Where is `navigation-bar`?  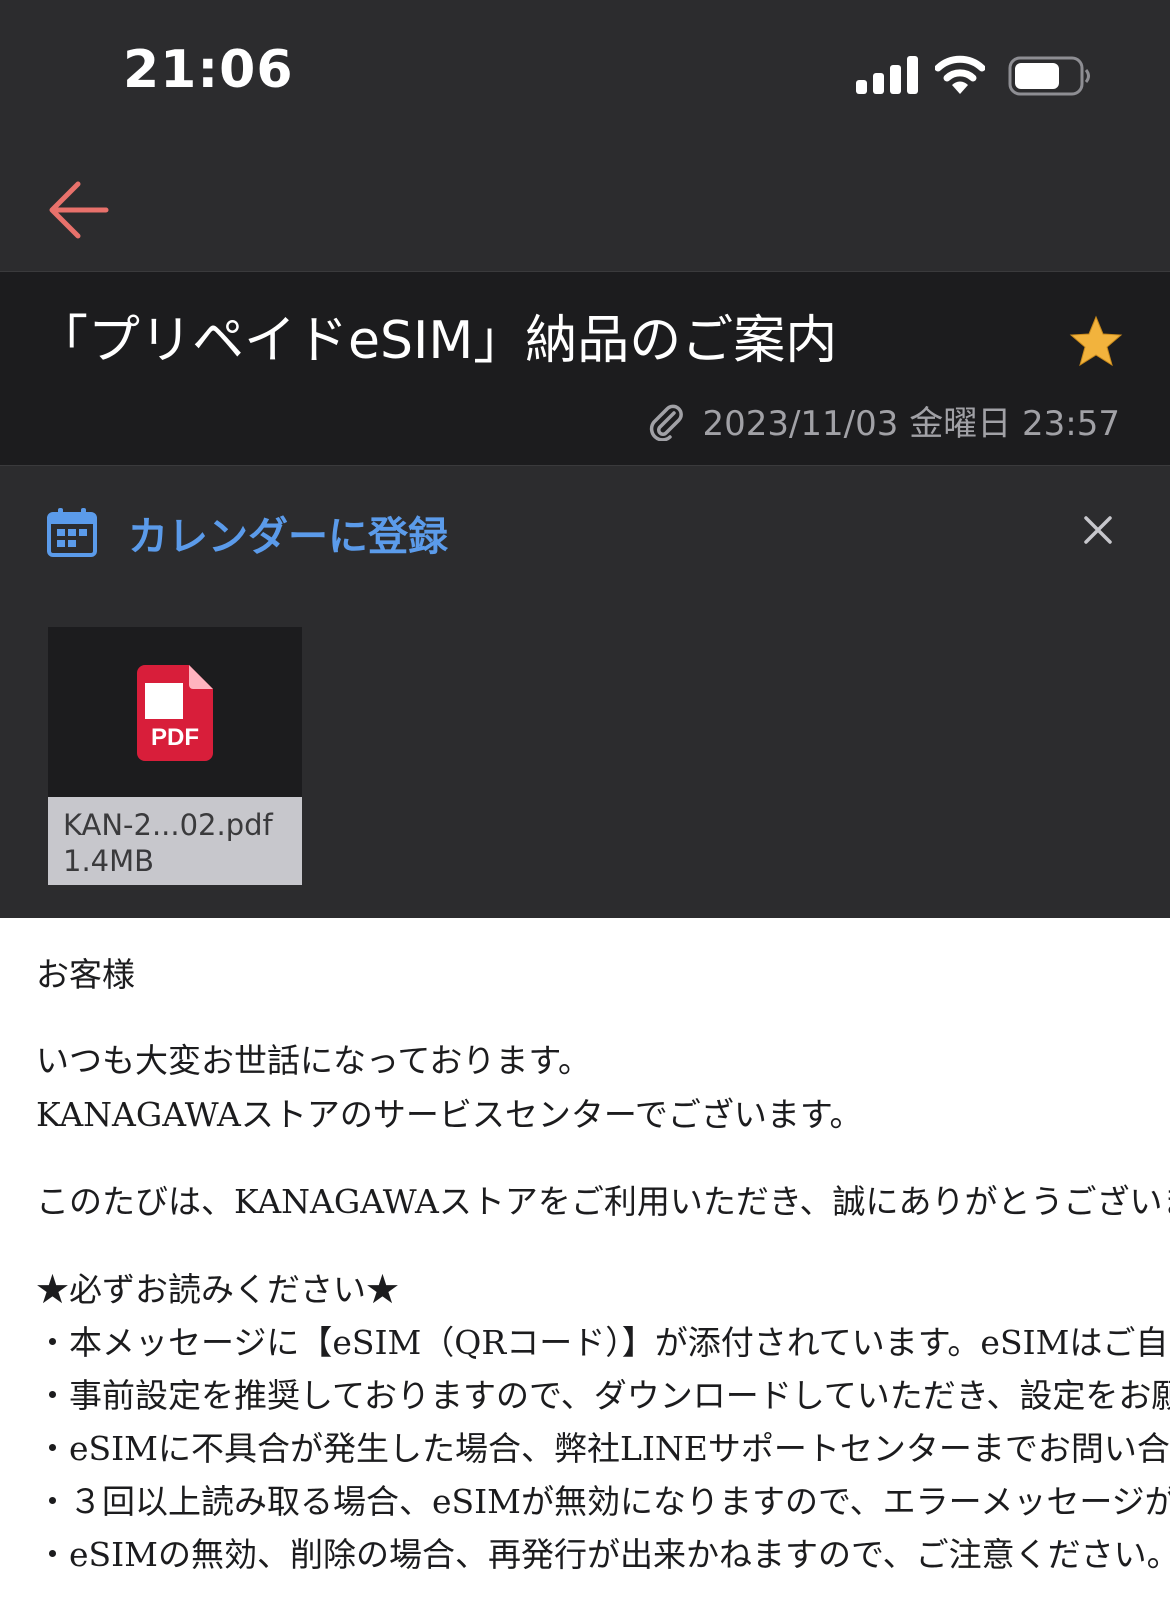 navigation-bar is located at coordinates (585, 210).